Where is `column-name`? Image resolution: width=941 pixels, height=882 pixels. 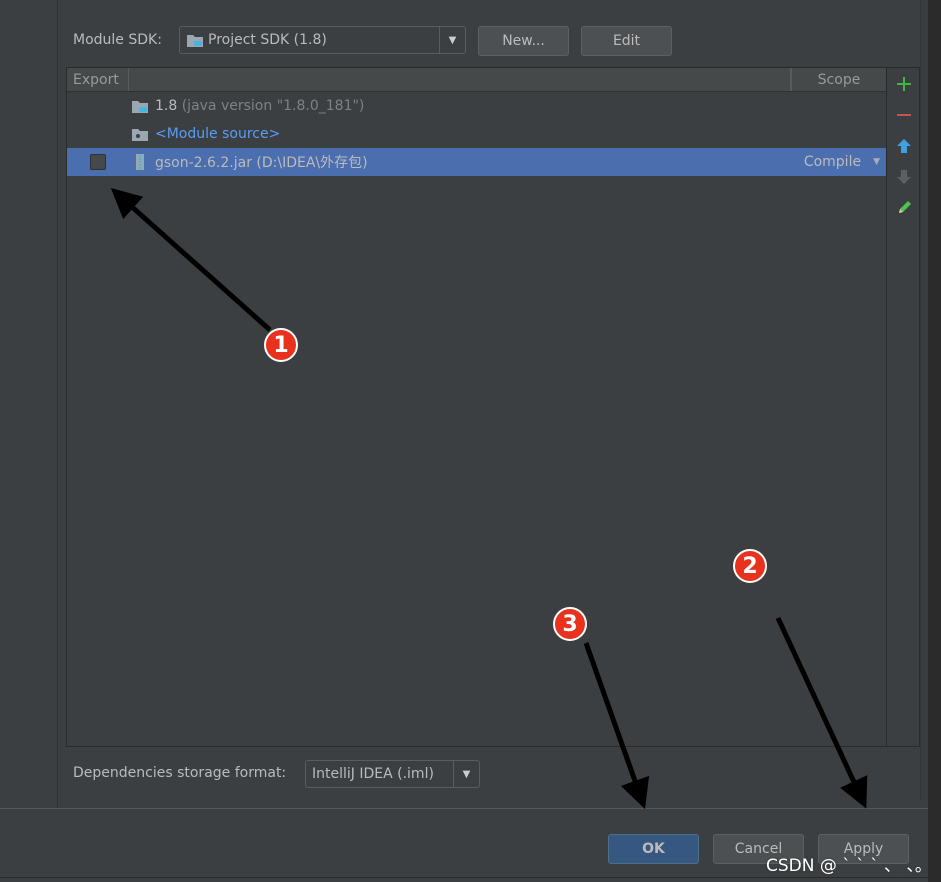
column-name is located at coordinates (460, 79).